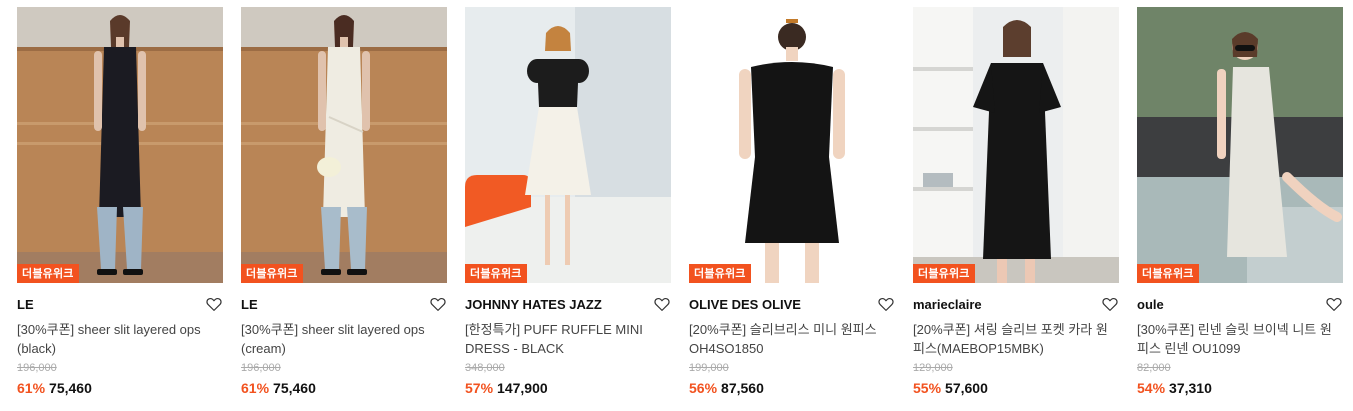 The height and width of the screenshot is (411, 1353). Describe the element at coordinates (1240, 339) in the screenshot. I see `product-name: [30%쿠폰] 린넨 슬릿 브이넥 니트 원피스 린넨 OU1099` at that location.